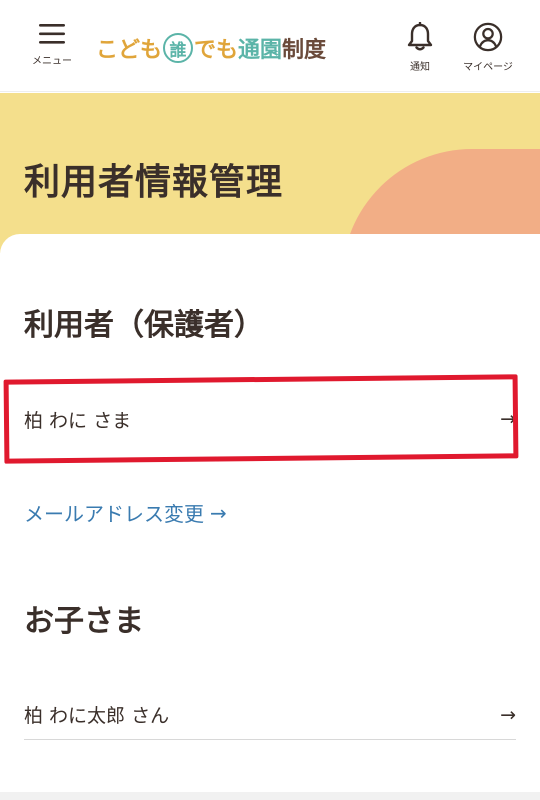 This screenshot has height=800, width=540. Describe the element at coordinates (420, 67) in the screenshot. I see `notify-label: 通知` at that location.